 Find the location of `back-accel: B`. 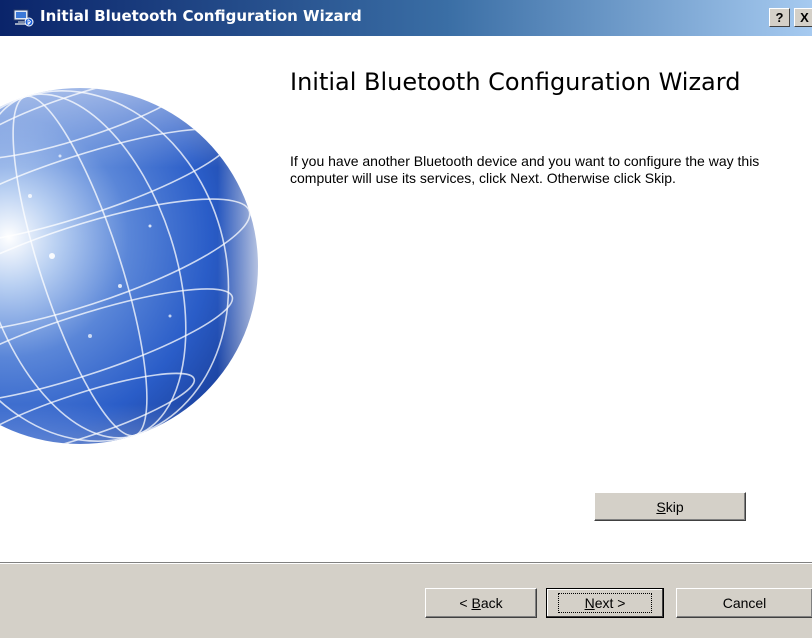

back-accel: B is located at coordinates (476, 603).